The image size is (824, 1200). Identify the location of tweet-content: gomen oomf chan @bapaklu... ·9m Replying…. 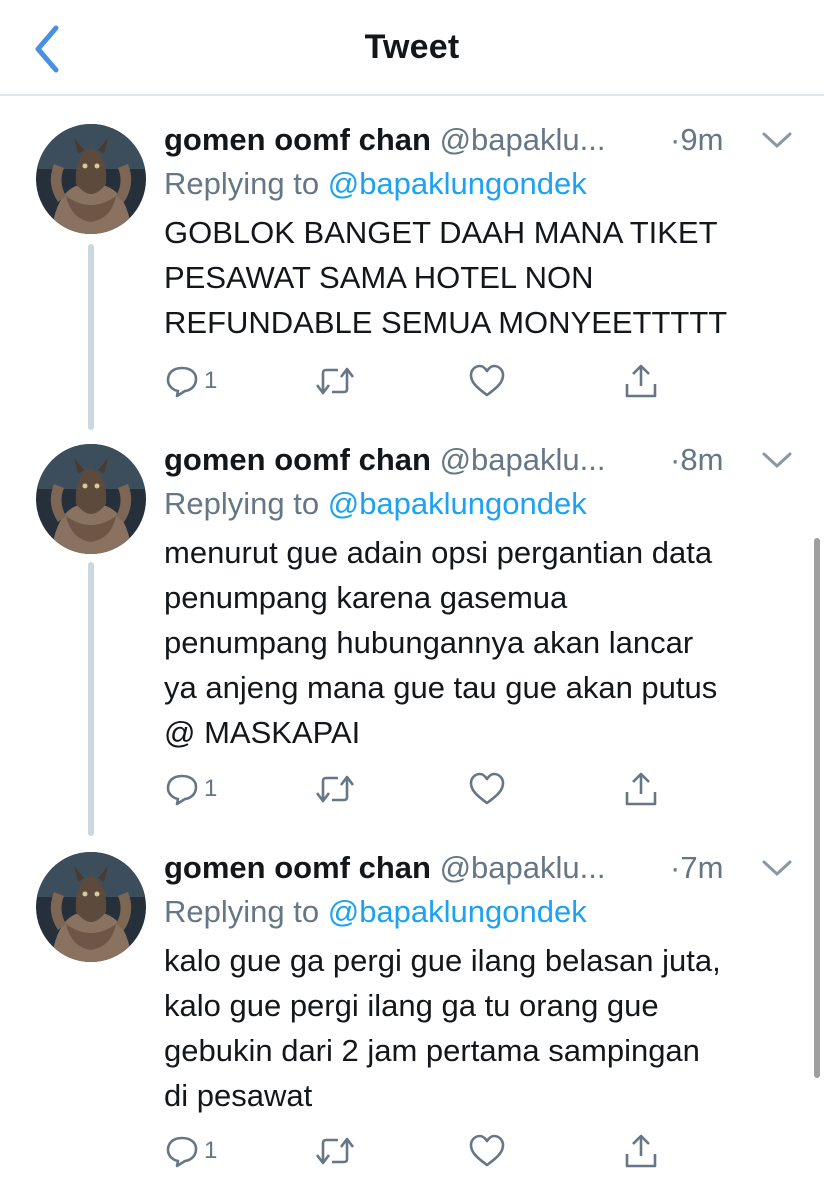
(479, 231).